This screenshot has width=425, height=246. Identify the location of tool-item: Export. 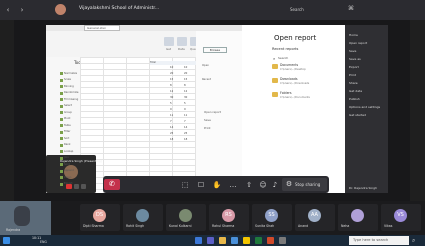
(68, 183).